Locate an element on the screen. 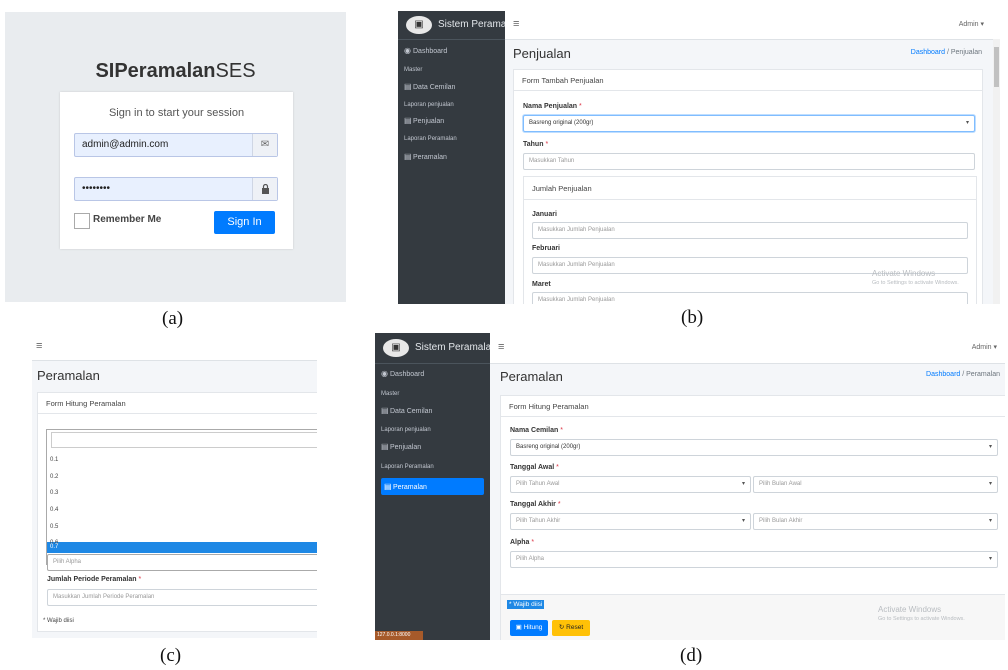  nama-penjualan-select: Basreng original (200gr) ▾ is located at coordinates (749, 123).